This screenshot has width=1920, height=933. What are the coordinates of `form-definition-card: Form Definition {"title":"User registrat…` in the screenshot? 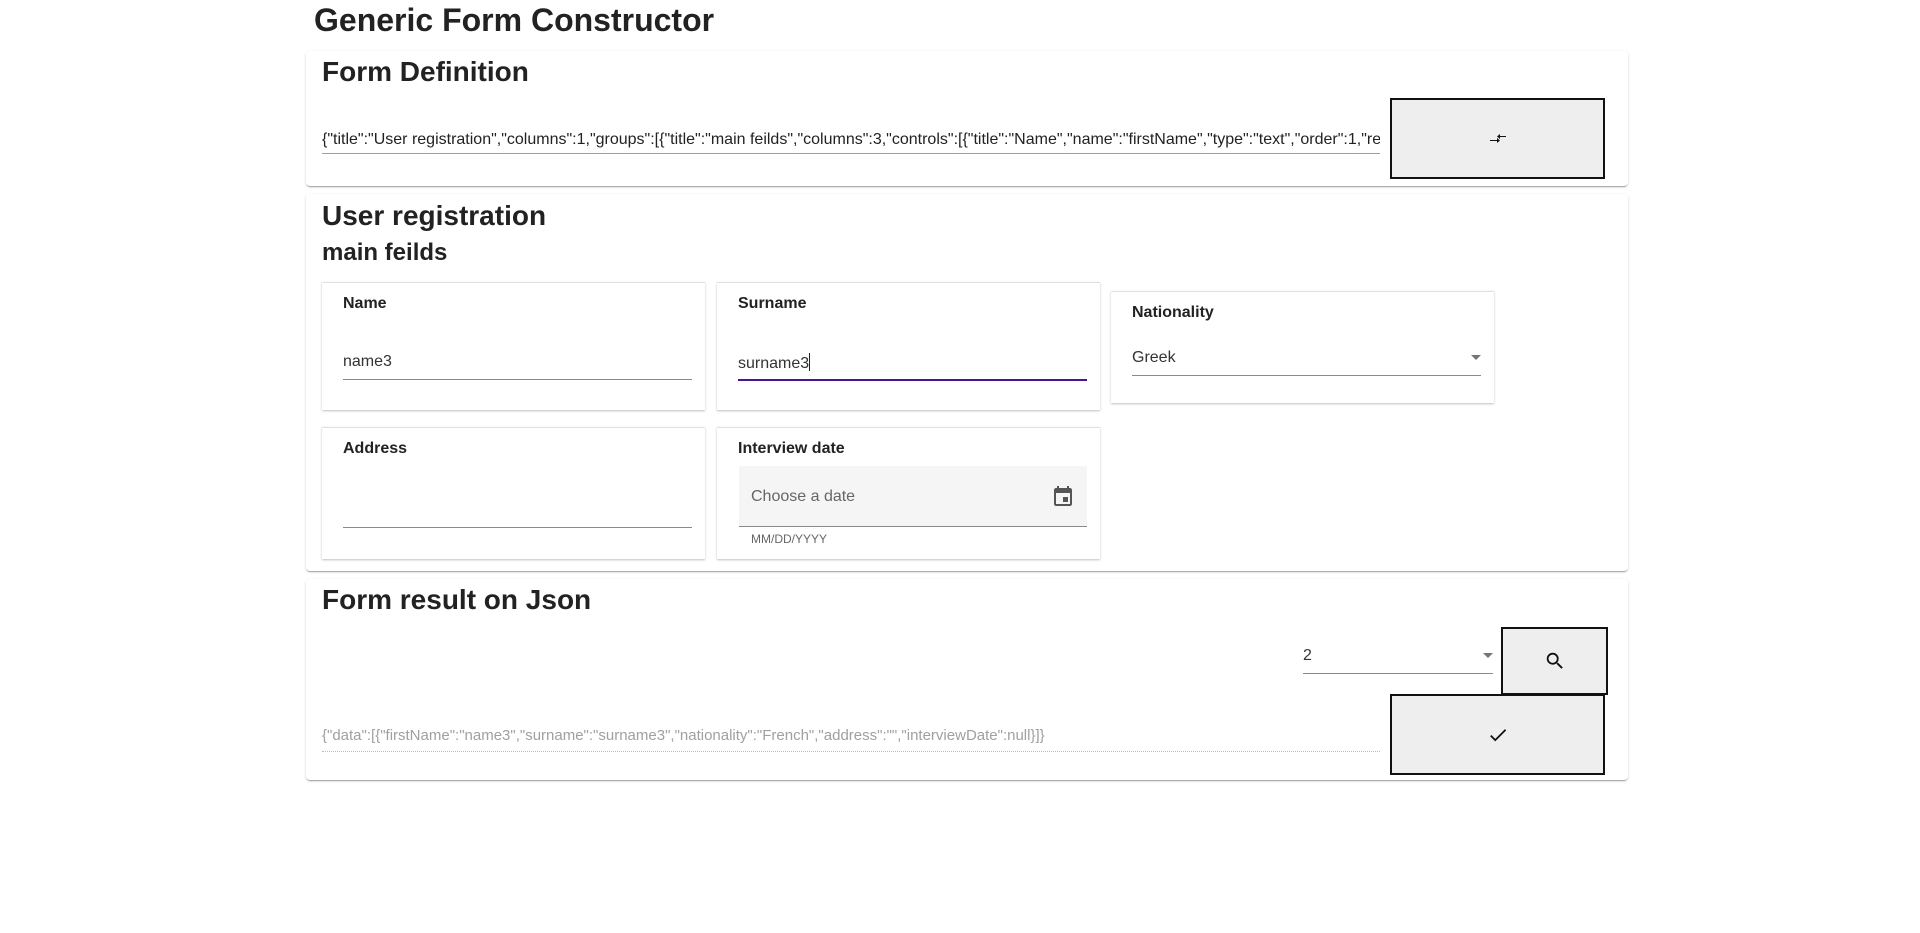 It's located at (967, 118).